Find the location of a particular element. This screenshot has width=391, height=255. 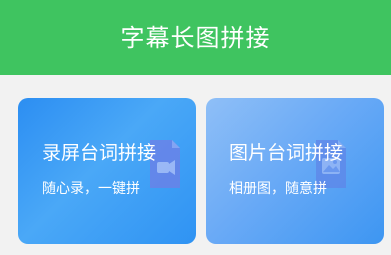

card-title: 图片台词拼接 is located at coordinates (286, 153).